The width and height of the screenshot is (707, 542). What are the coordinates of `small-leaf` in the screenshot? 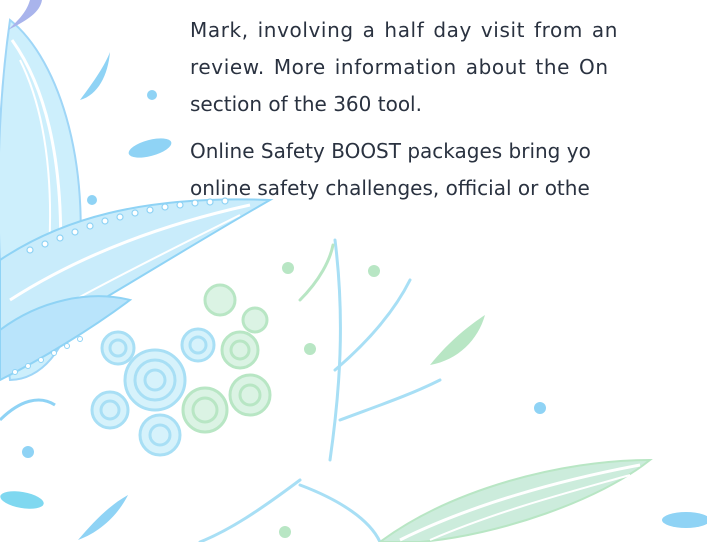 It's located at (95, 76).